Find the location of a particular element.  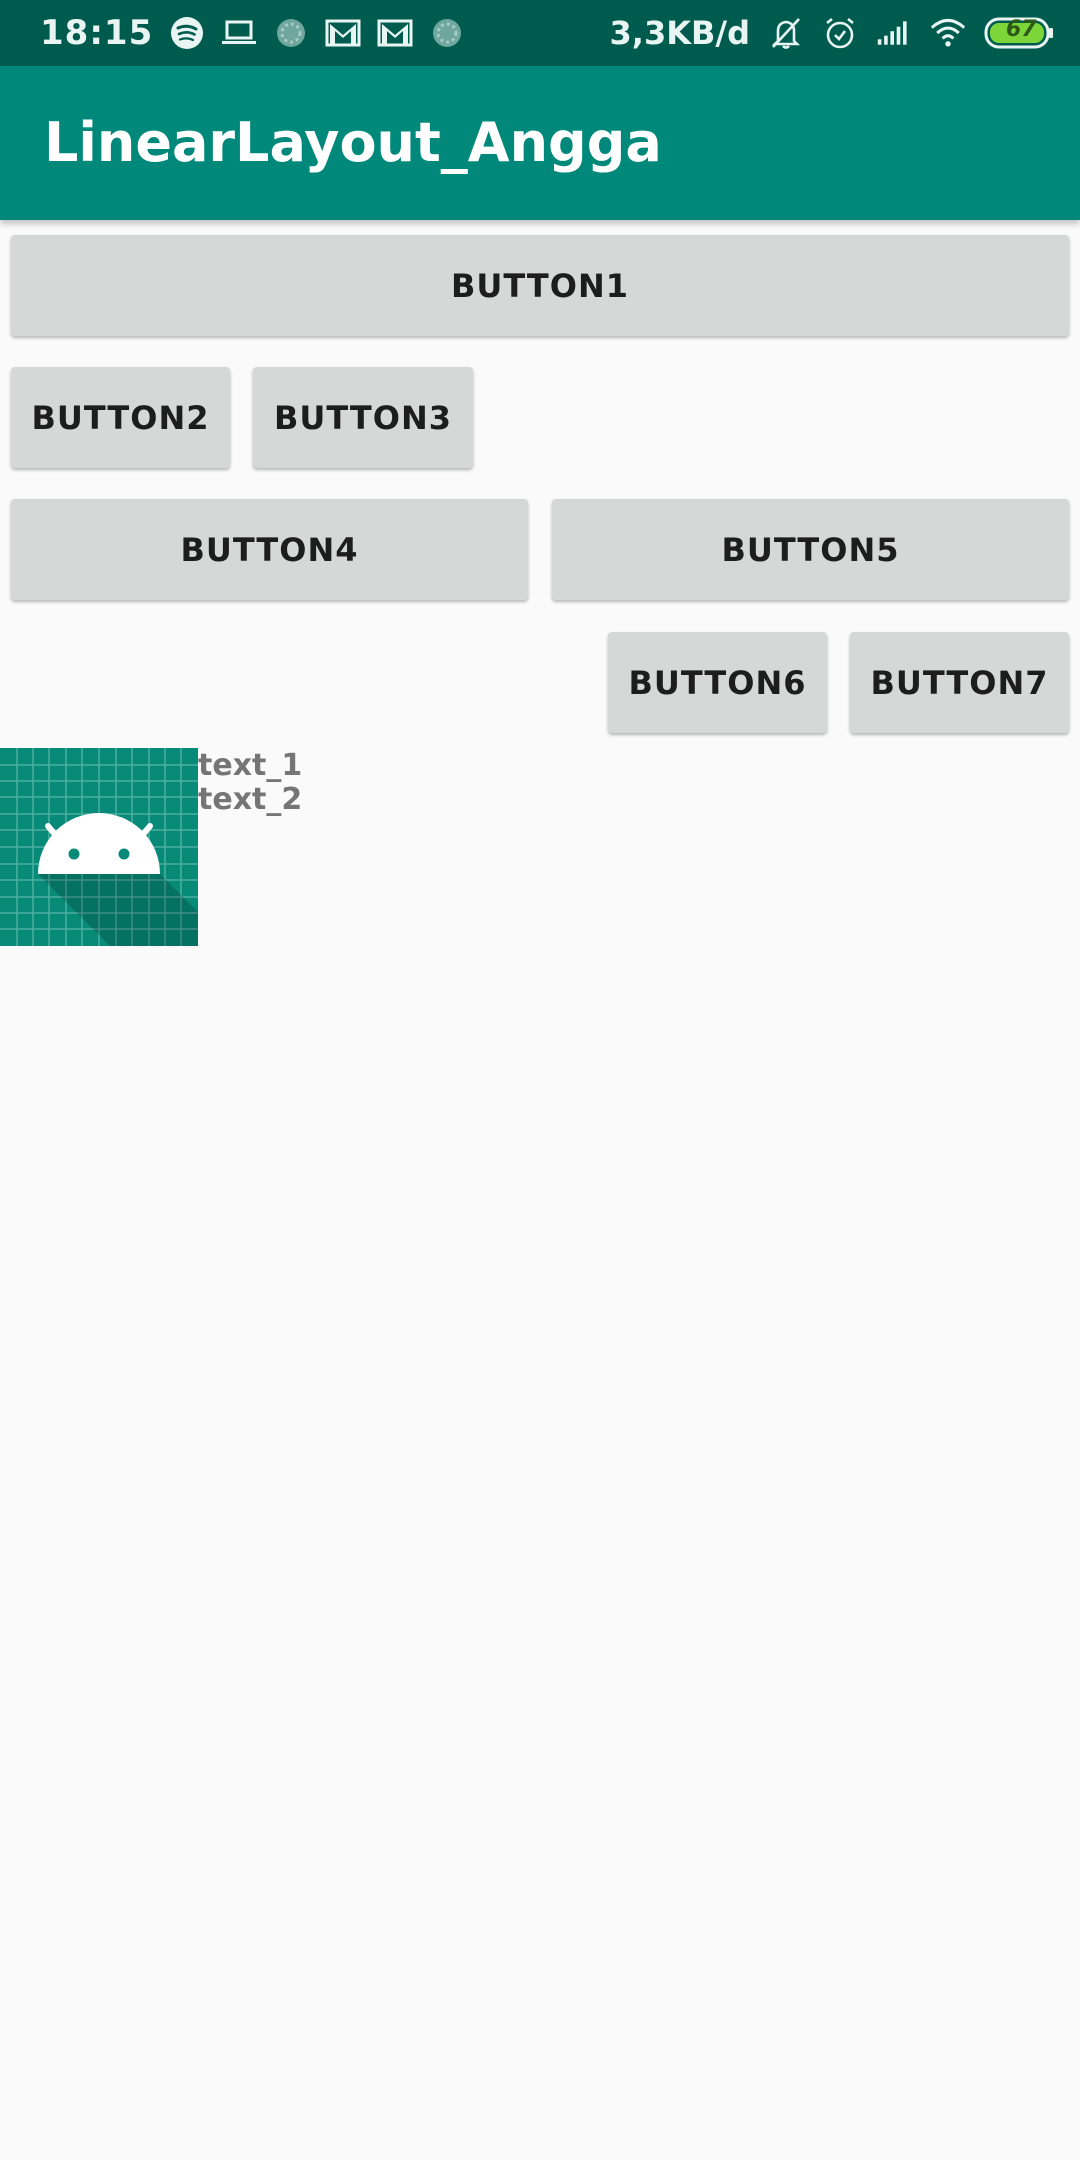

status-bar-left: 18:15 is located at coordinates (252, 33).